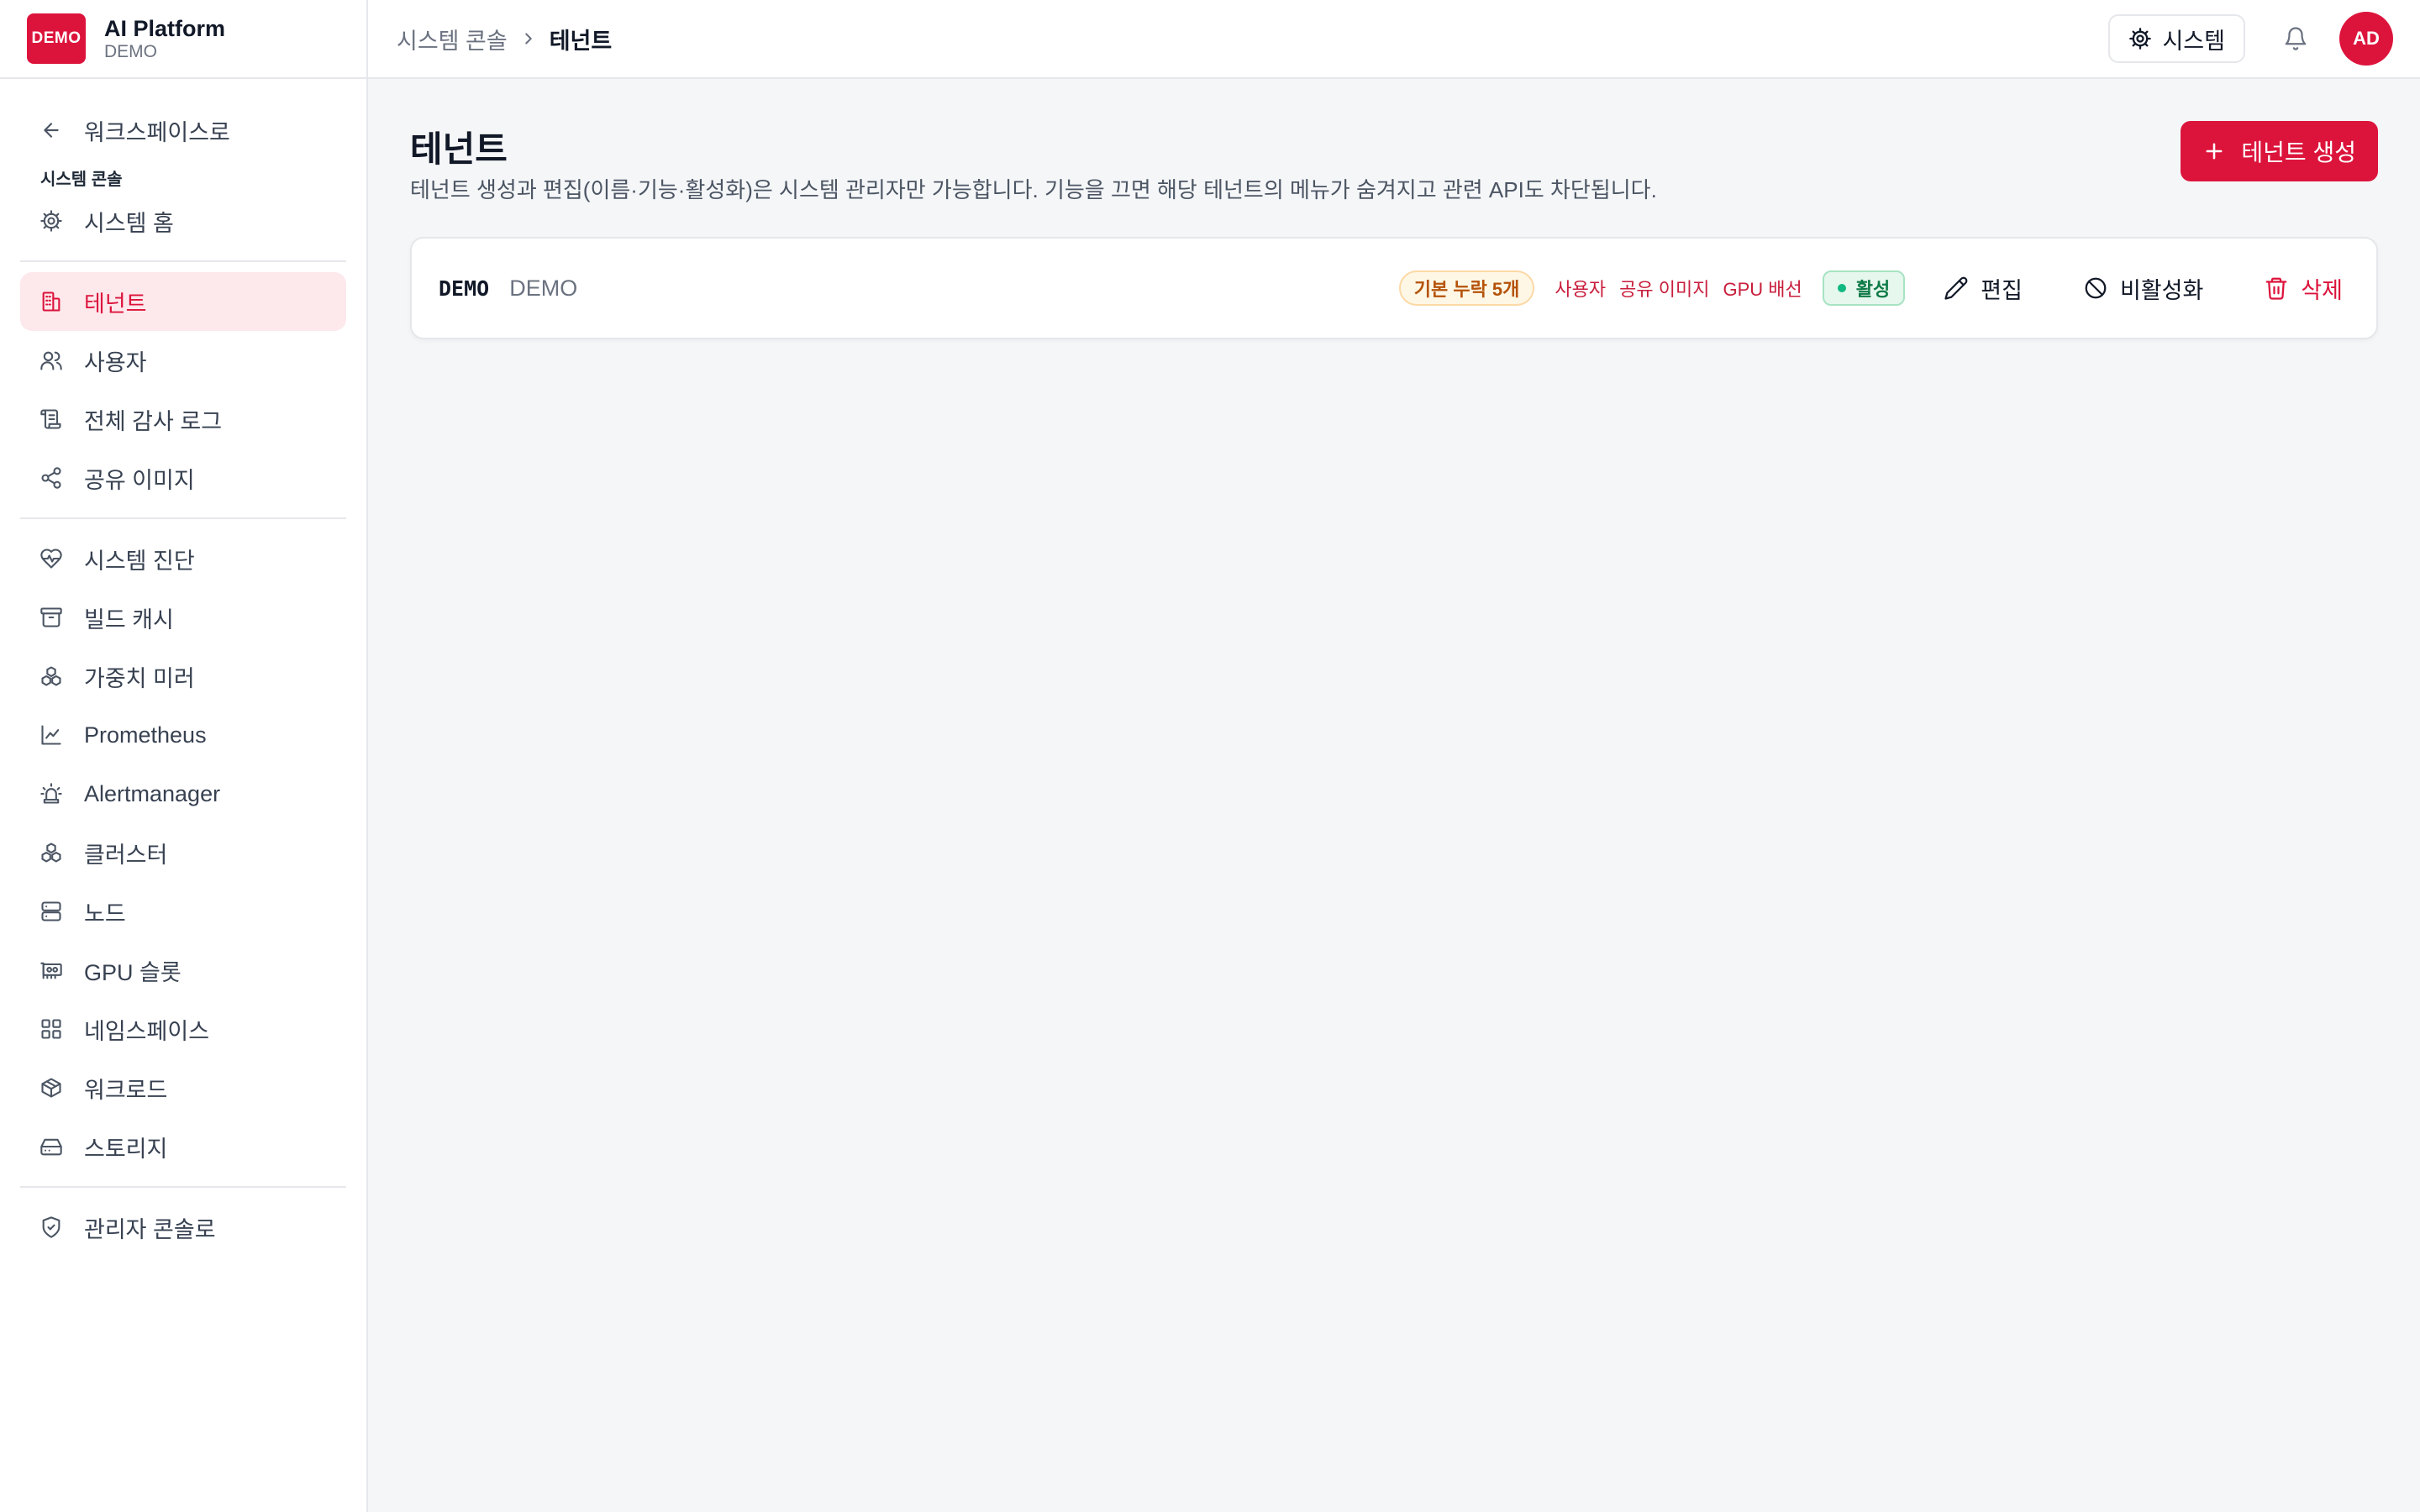  Describe the element at coordinates (183, 221) in the screenshot. I see `sidebar-item-system-home: 시스템 홈` at that location.